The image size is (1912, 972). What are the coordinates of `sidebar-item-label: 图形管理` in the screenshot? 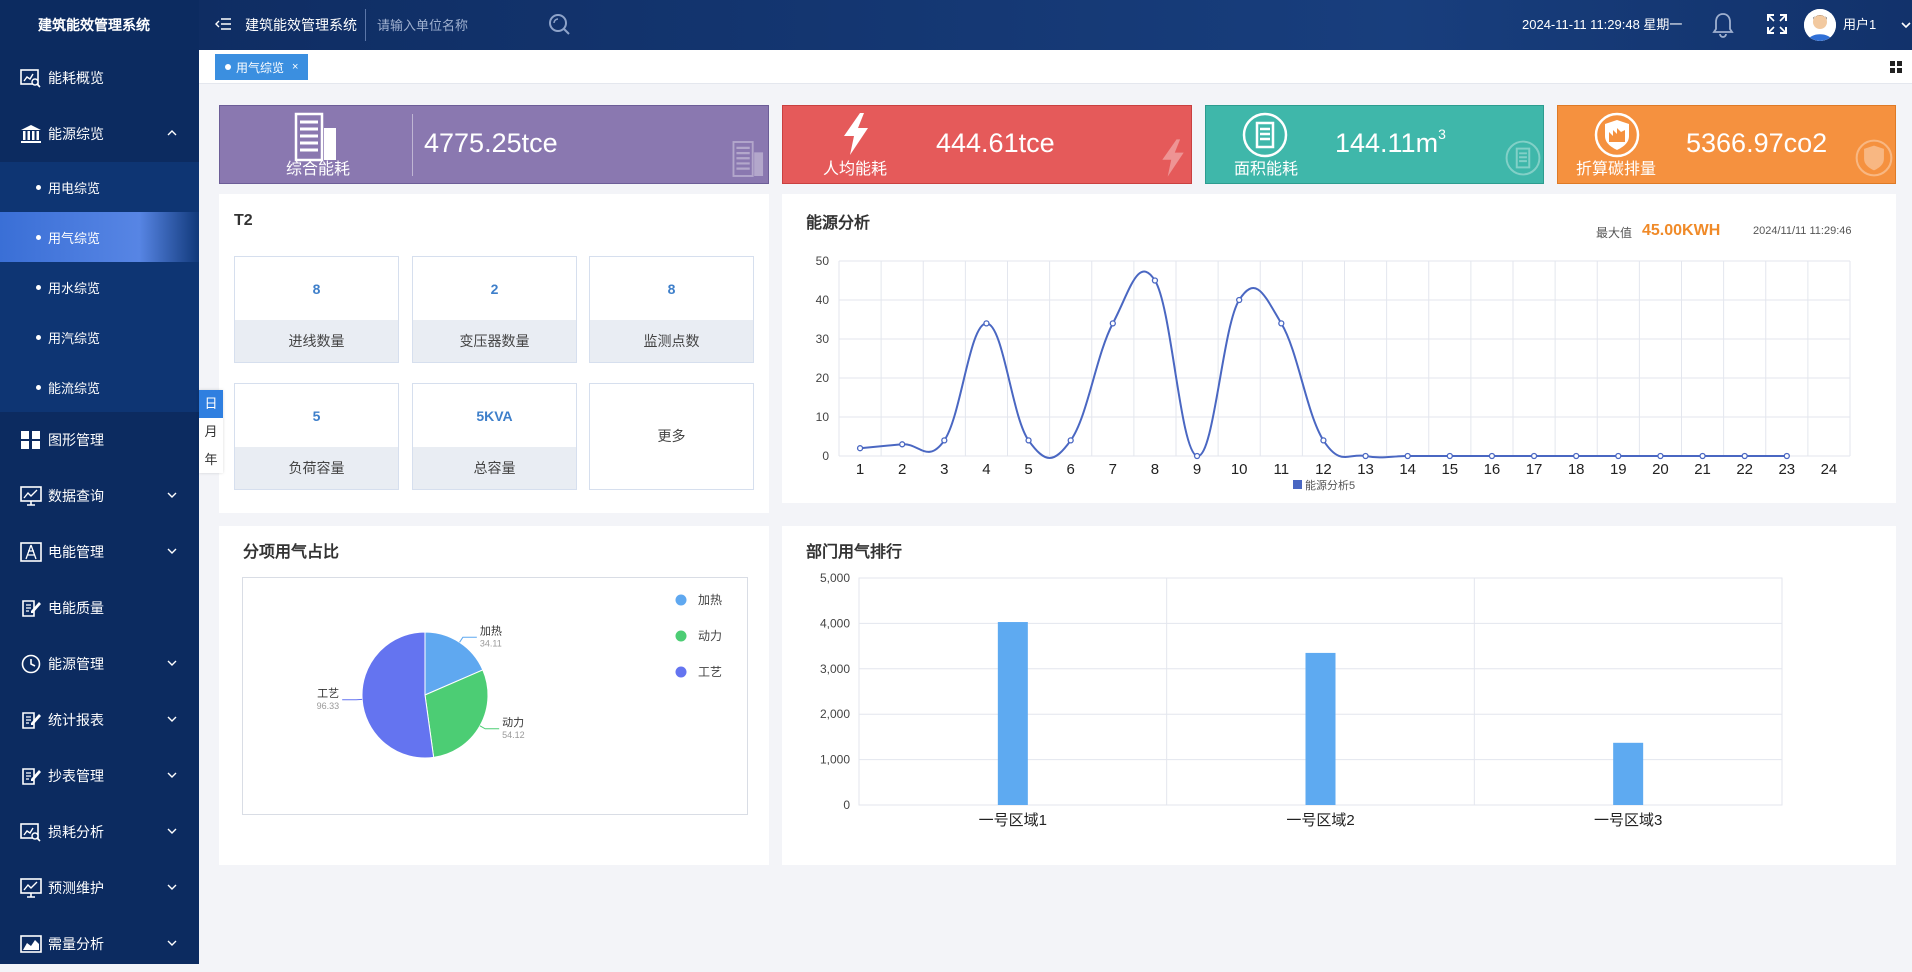 It's located at (76, 440).